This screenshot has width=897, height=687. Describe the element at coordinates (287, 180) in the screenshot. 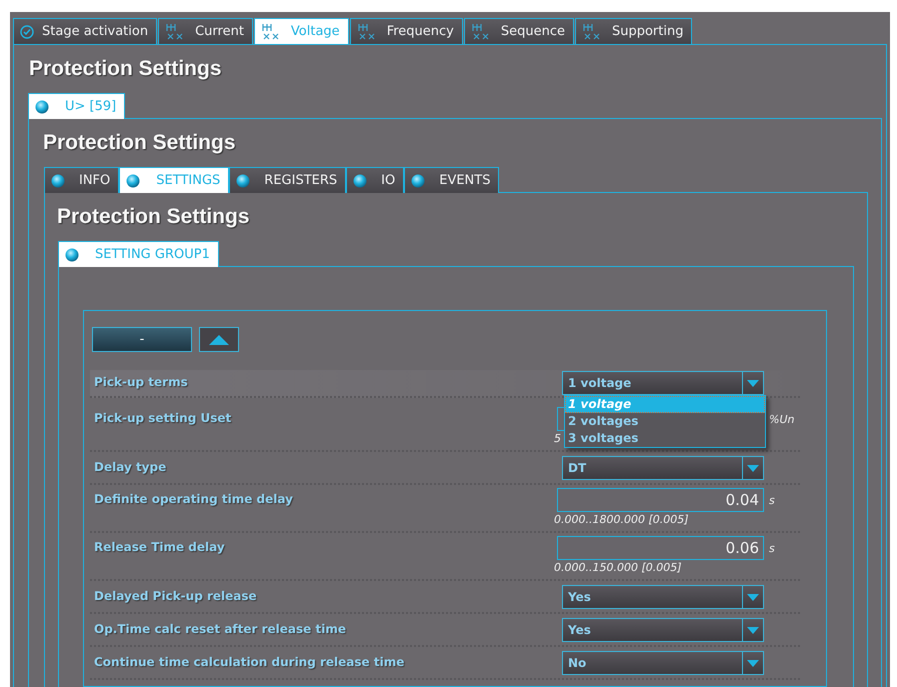

I see `tab: REGISTERS` at that location.